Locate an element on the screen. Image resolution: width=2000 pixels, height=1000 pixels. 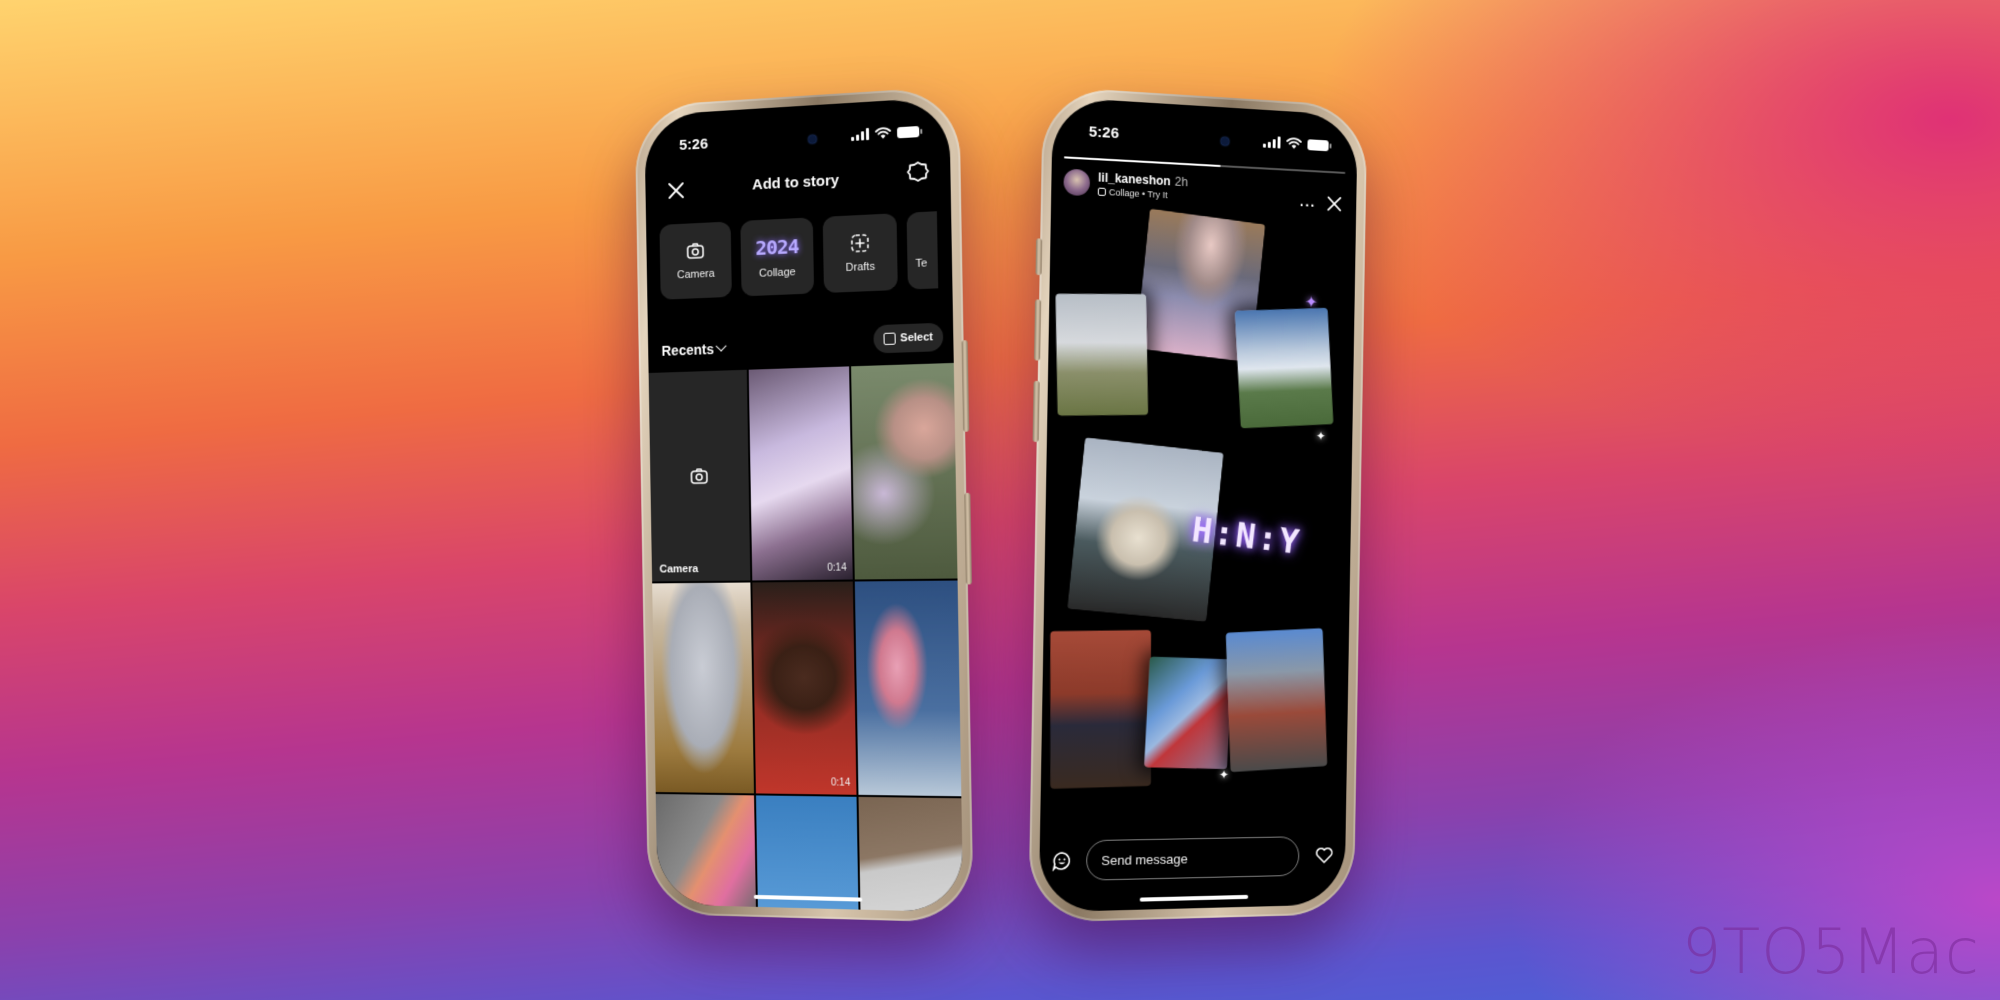
grid-camera-cell: Camera is located at coordinates (699, 475).